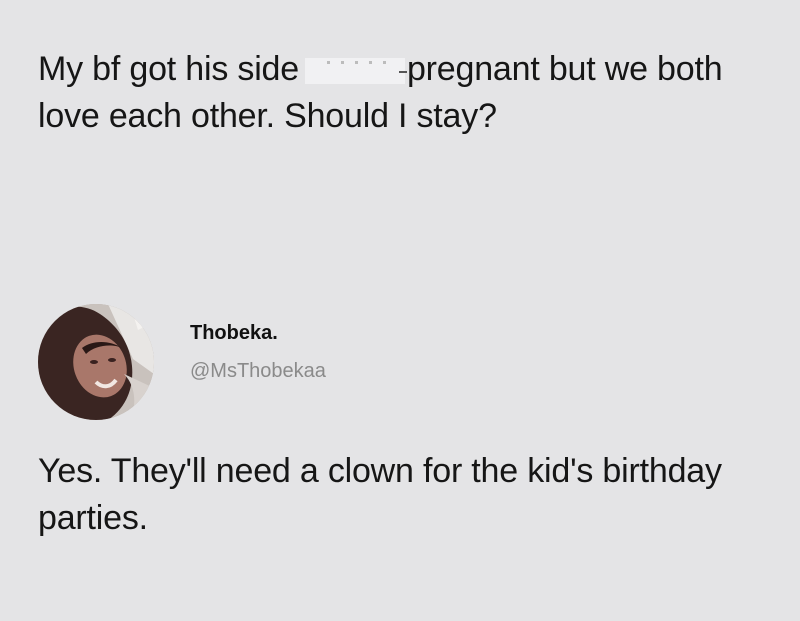 The width and height of the screenshot is (800, 621). I want to click on profile-avatar-icon, so click(96, 362).